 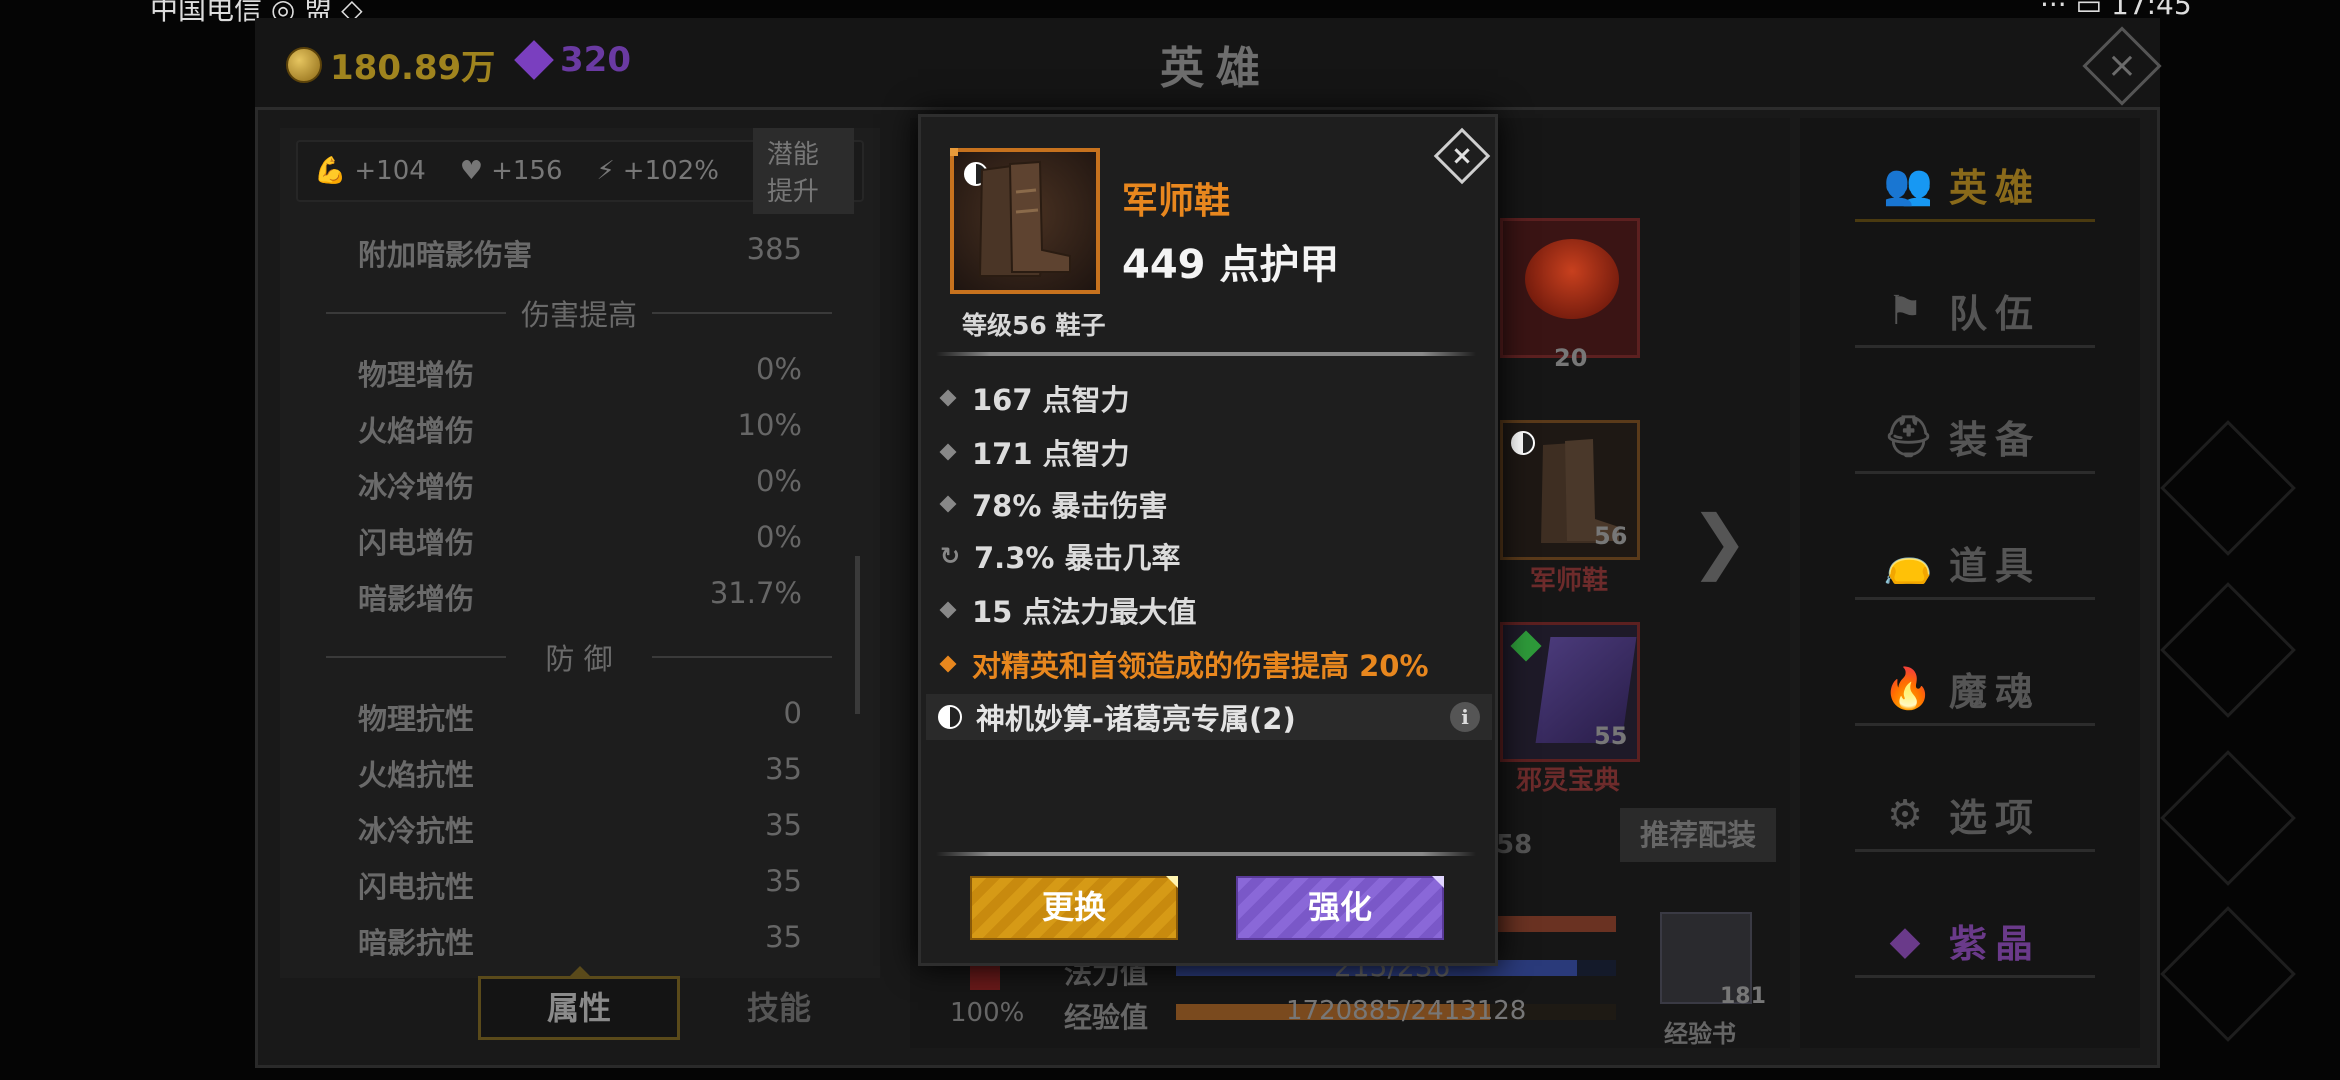 I want to click on nav-items: 👝 道具, so click(x=1975, y=564).